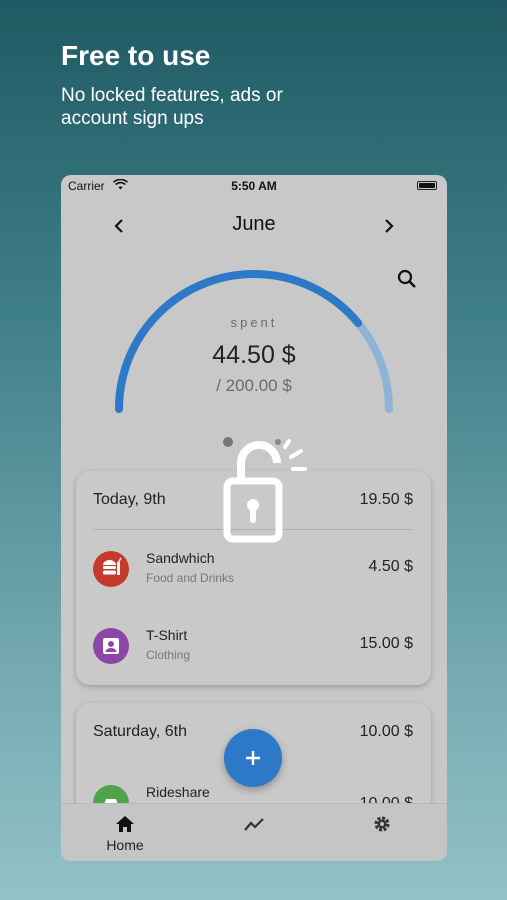 The width and height of the screenshot is (507, 900). I want to click on chevron-right-icon, so click(389, 226).